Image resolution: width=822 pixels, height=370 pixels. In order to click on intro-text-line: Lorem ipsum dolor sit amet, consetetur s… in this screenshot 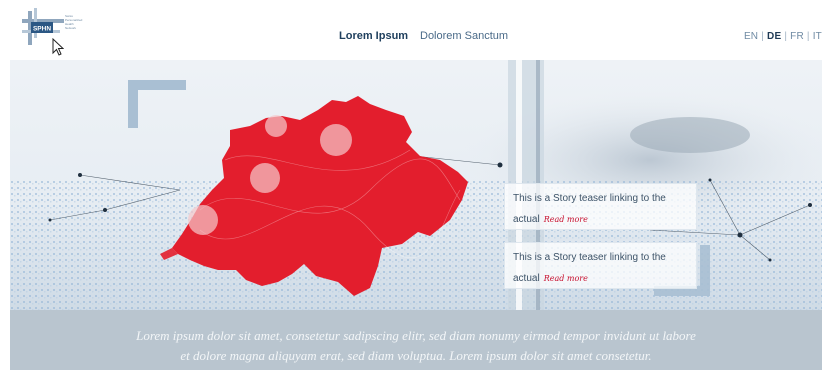, I will do `click(416, 335)`.